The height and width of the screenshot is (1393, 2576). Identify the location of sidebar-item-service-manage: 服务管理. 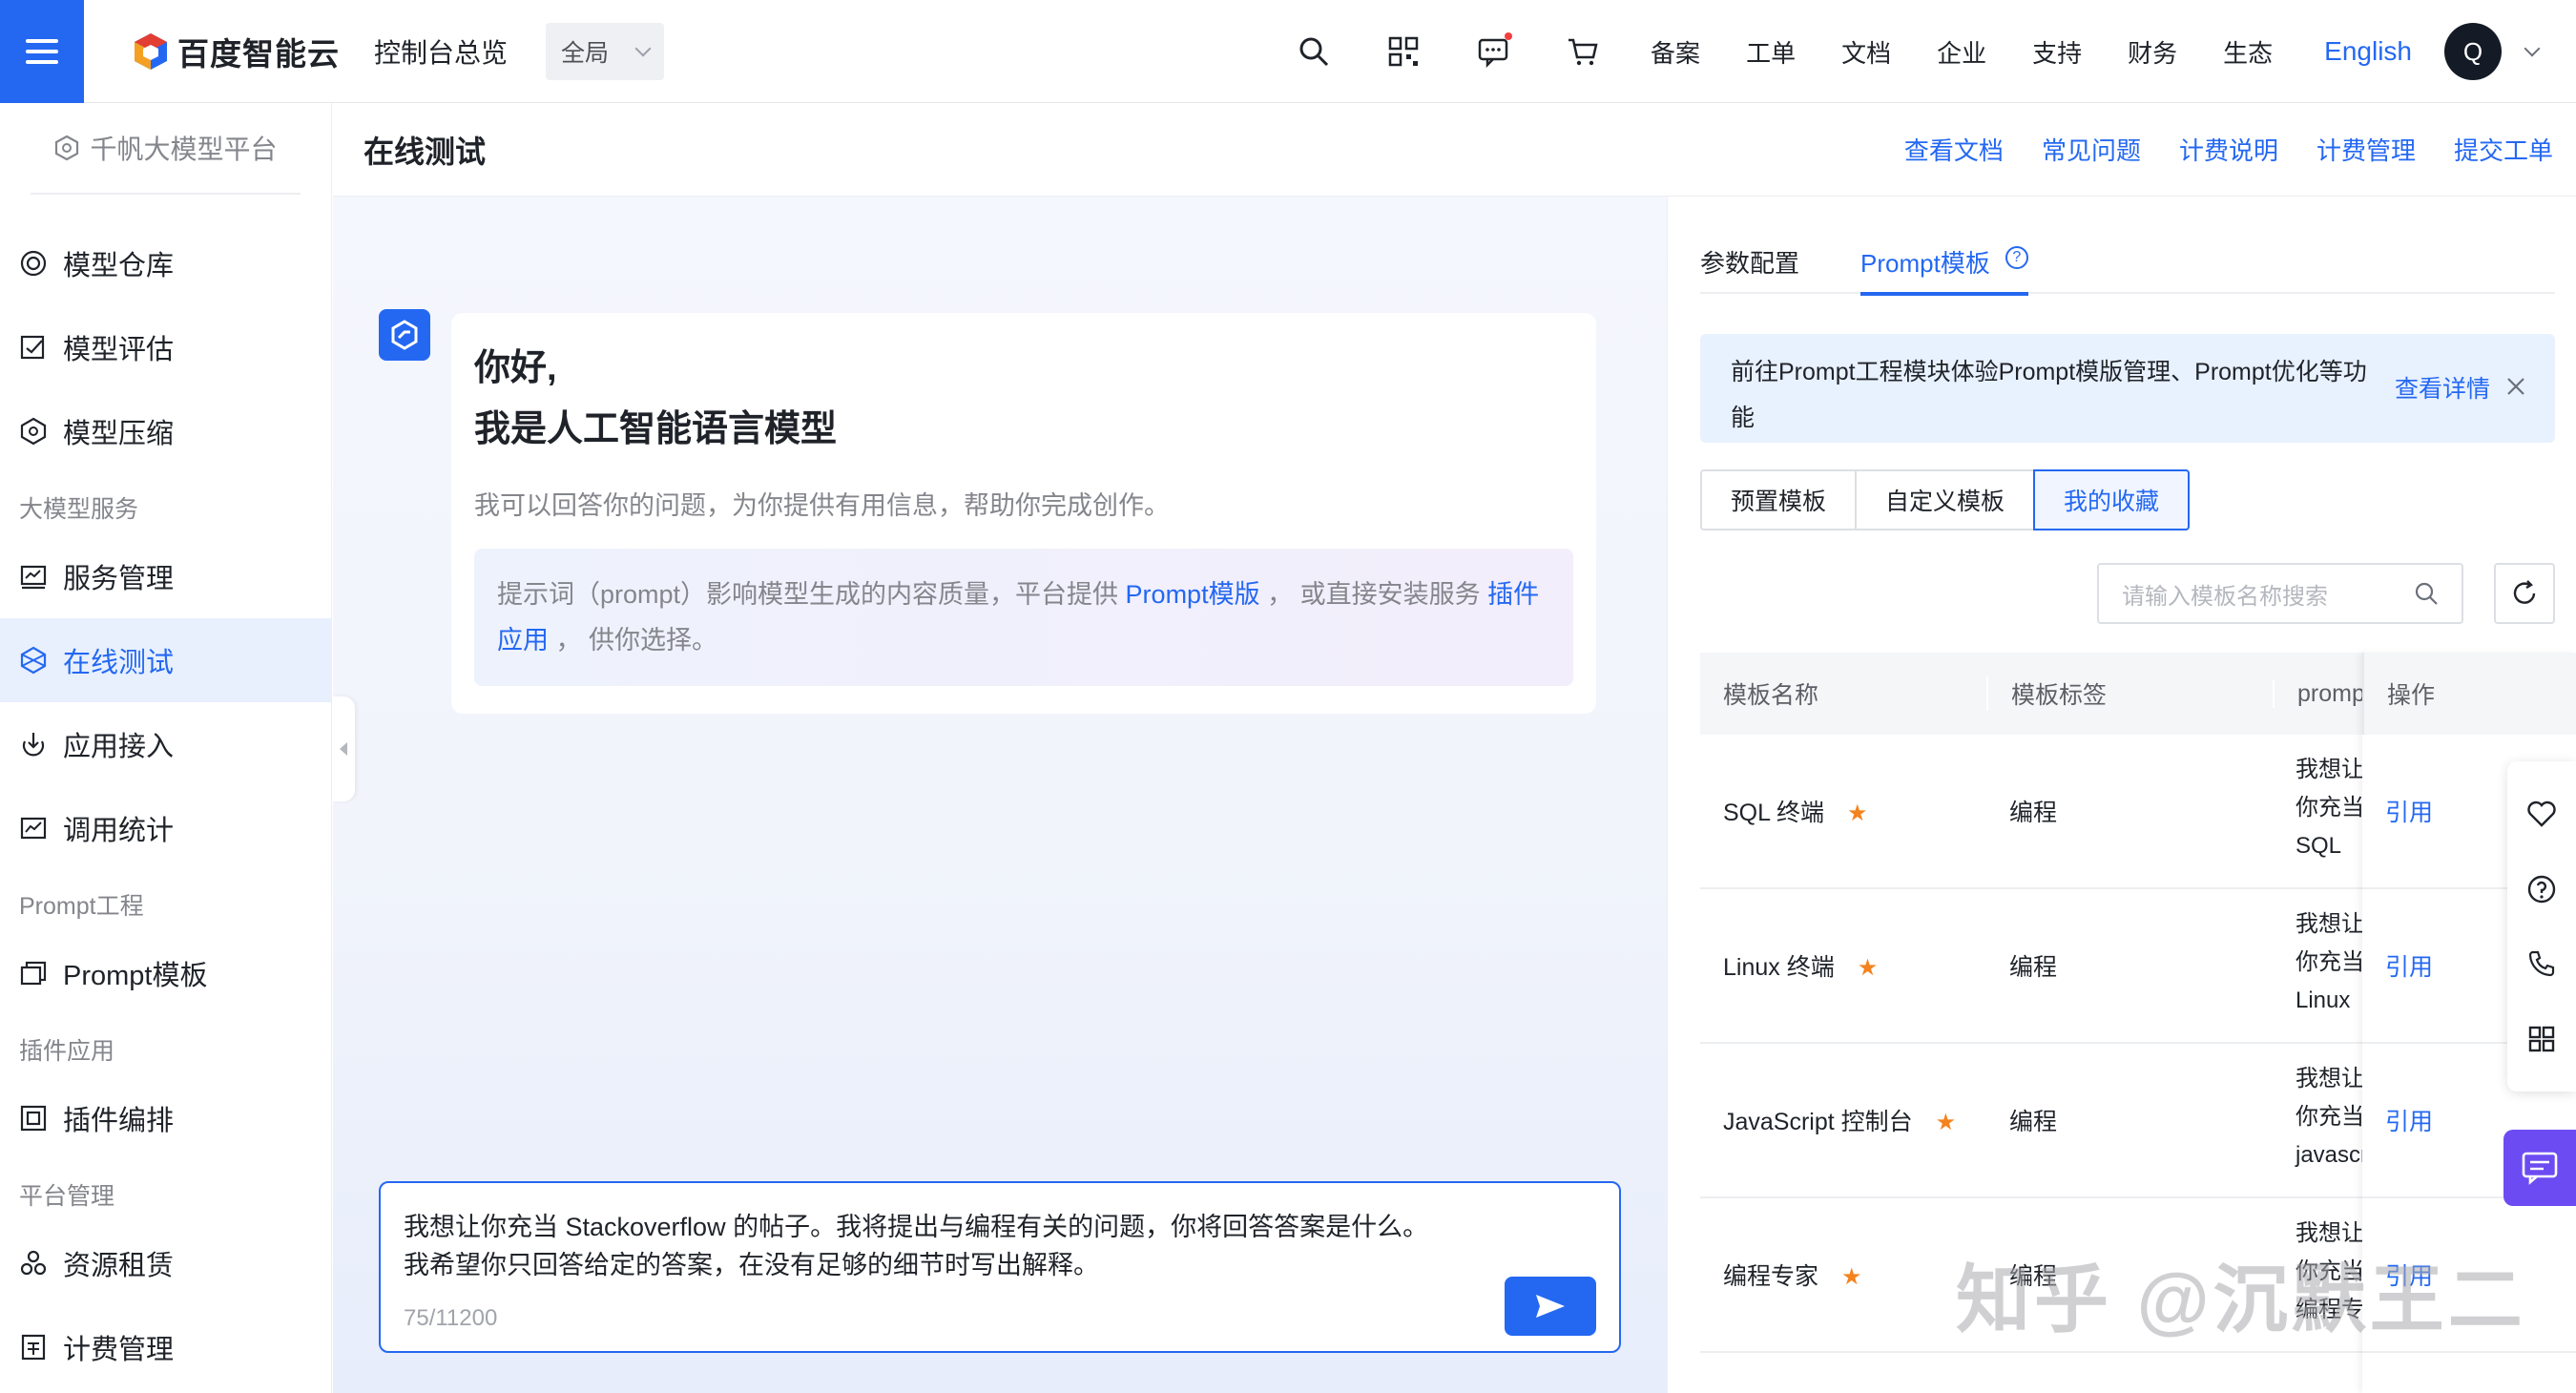
(165, 576).